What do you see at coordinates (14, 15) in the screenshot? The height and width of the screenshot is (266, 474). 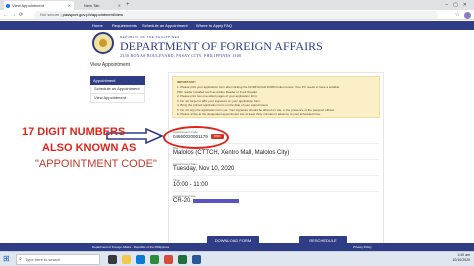 I see `nav-buttons: ←→⟳` at bounding box center [14, 15].